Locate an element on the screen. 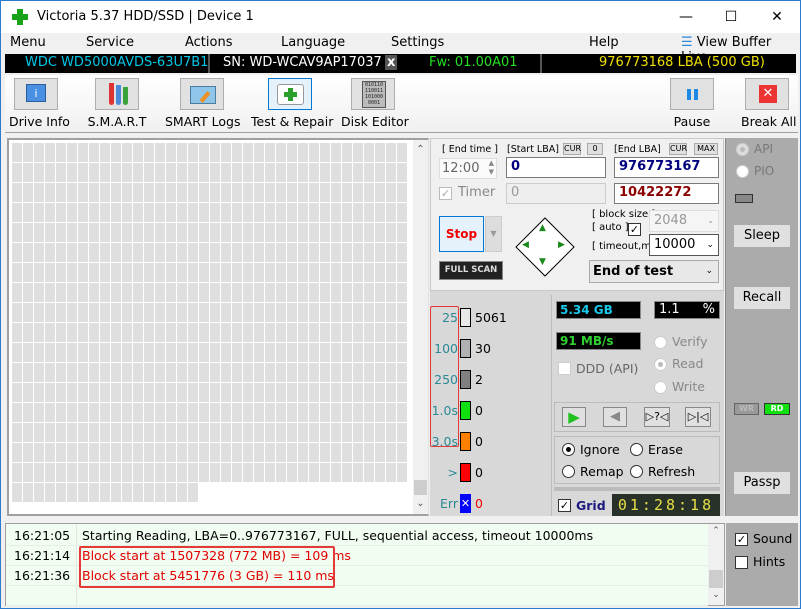 This screenshot has width=801, height=609. verify-radio is located at coordinates (660, 342).